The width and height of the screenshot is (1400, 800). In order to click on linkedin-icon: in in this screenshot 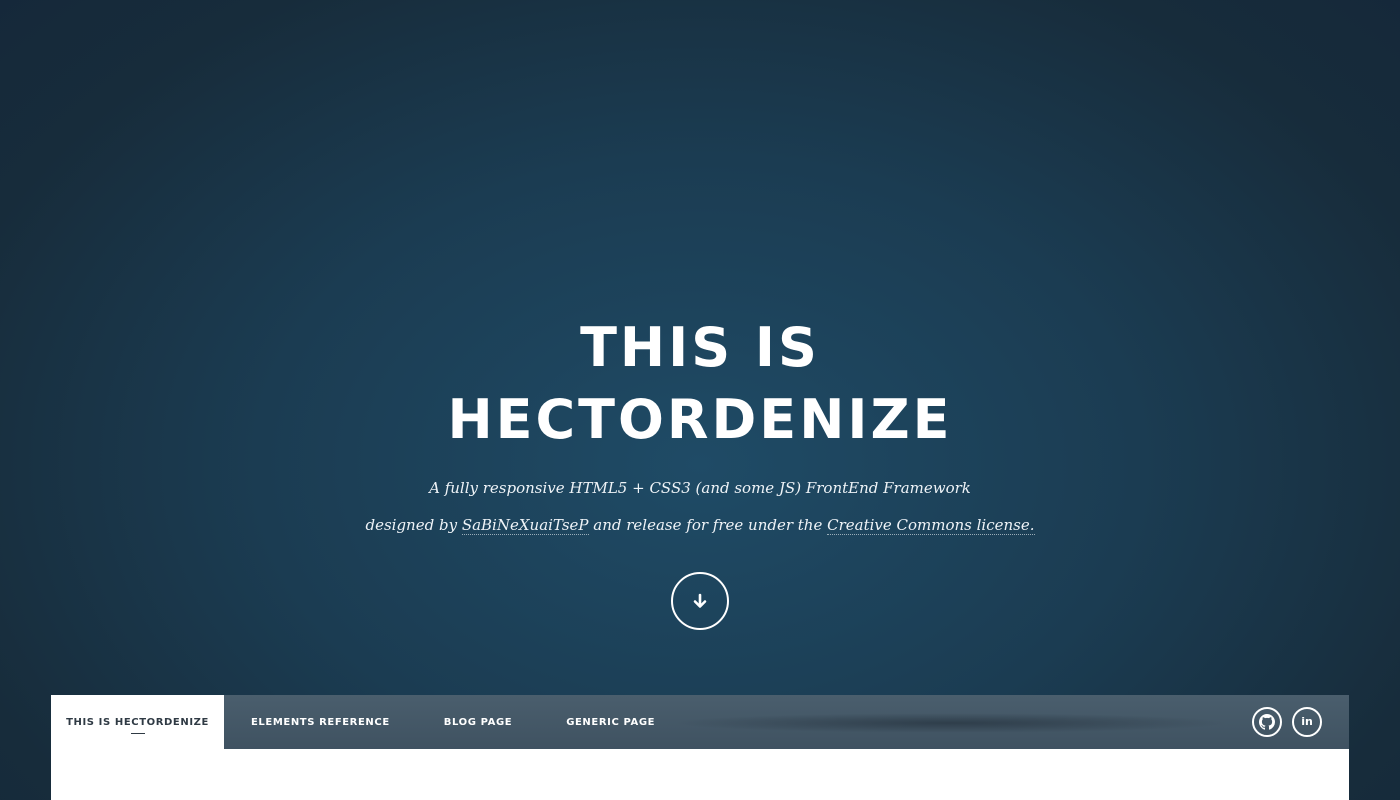, I will do `click(1307, 721)`.